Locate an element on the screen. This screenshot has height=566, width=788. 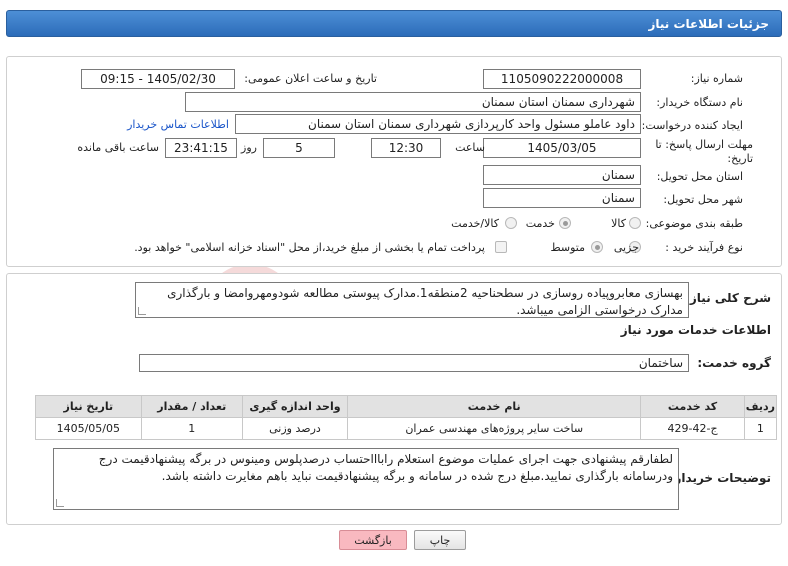
cell-row: 1 is located at coordinates (760, 428).